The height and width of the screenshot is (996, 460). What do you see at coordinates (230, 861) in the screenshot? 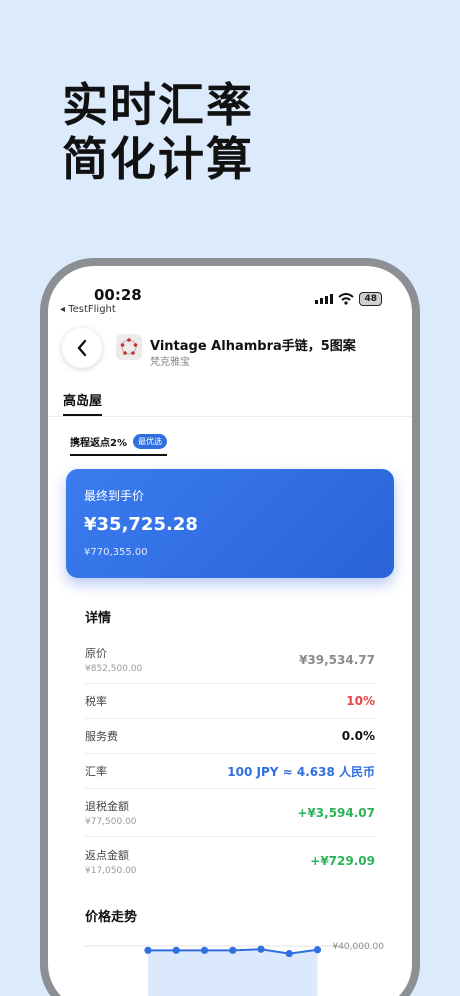
I see `detail-row-rebate: 返点金额 ¥17,050.00 +¥729.09` at bounding box center [230, 861].